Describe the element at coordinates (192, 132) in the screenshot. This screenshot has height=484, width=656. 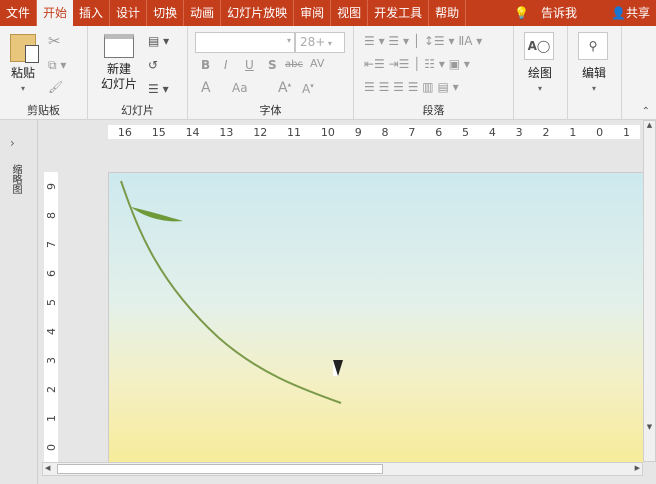
I see `ruler-tick-label: 14` at that location.